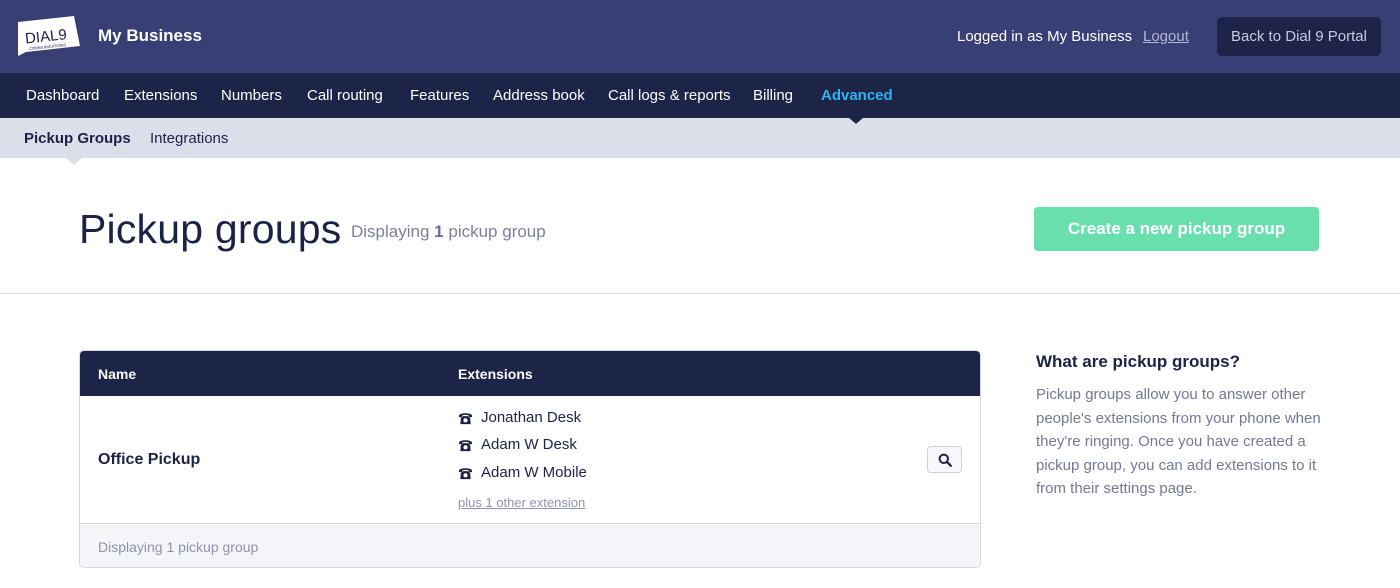 This screenshot has height=588, width=1400. Describe the element at coordinates (534, 472) in the screenshot. I see `extension-name: Adam W Mobile` at that location.